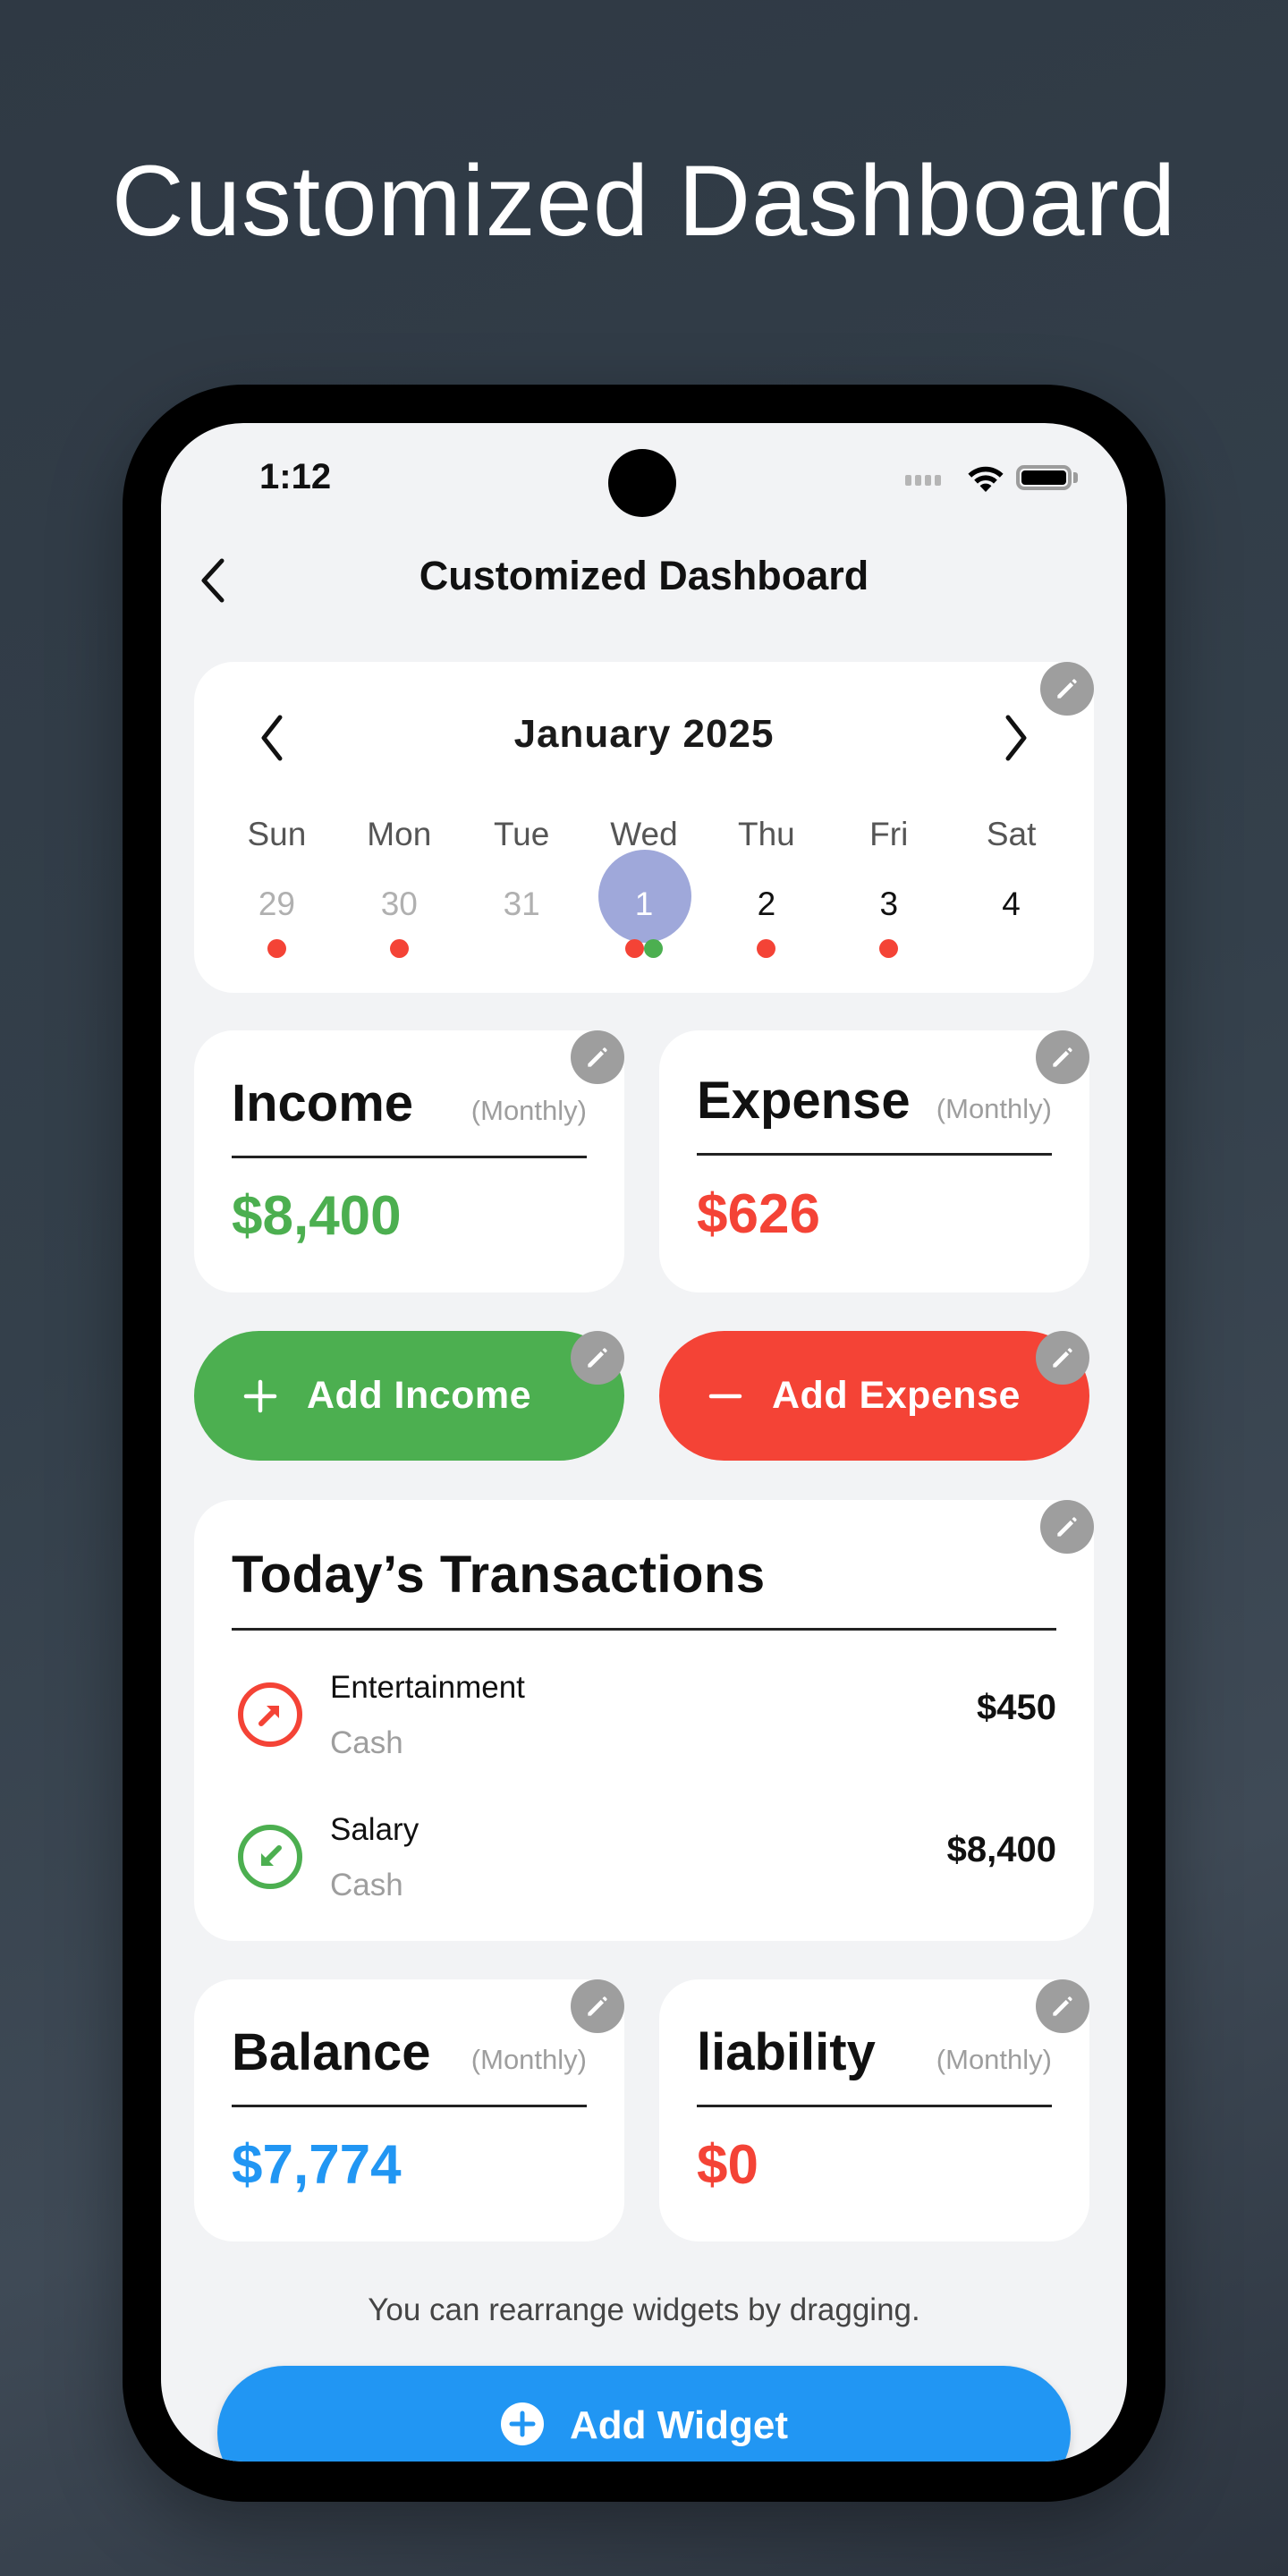 The width and height of the screenshot is (1288, 2576). Describe the element at coordinates (374, 1829) in the screenshot. I see `transaction-category: Salary` at that location.